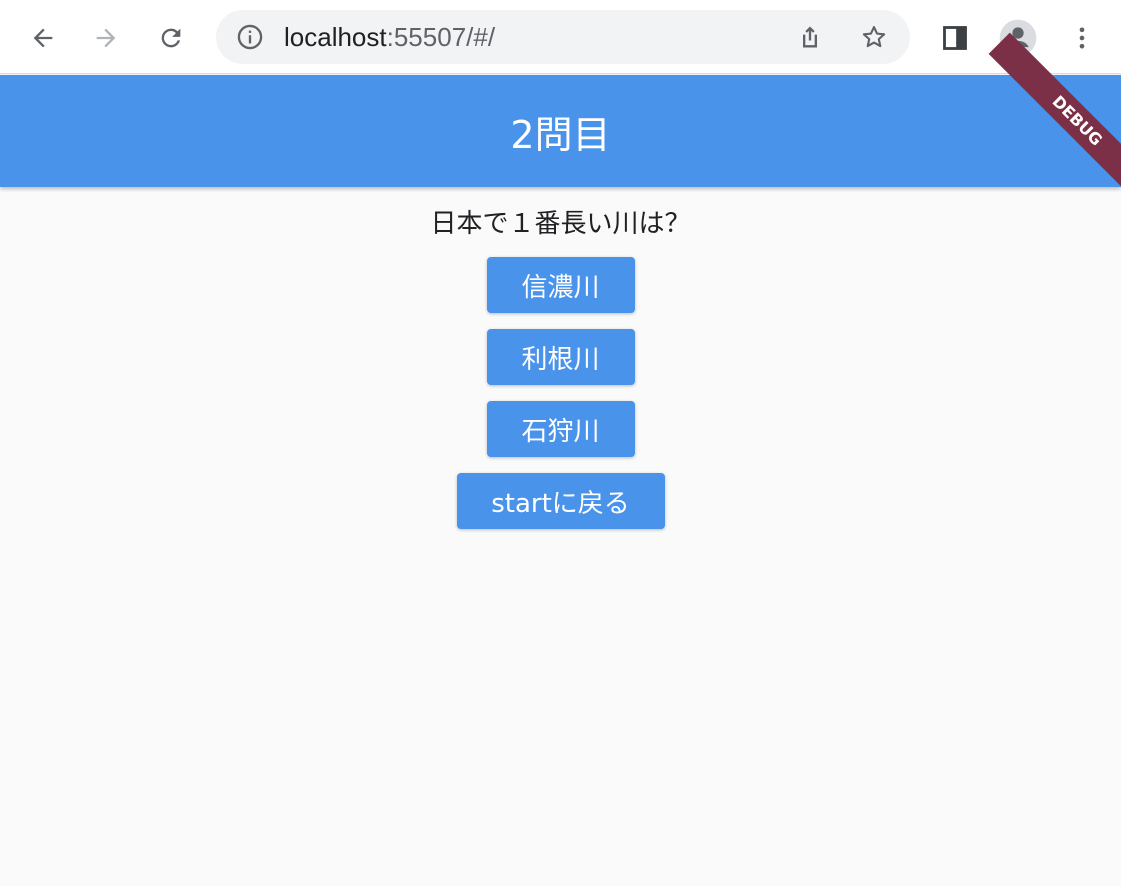  I want to click on menu-button, so click(1082, 38).